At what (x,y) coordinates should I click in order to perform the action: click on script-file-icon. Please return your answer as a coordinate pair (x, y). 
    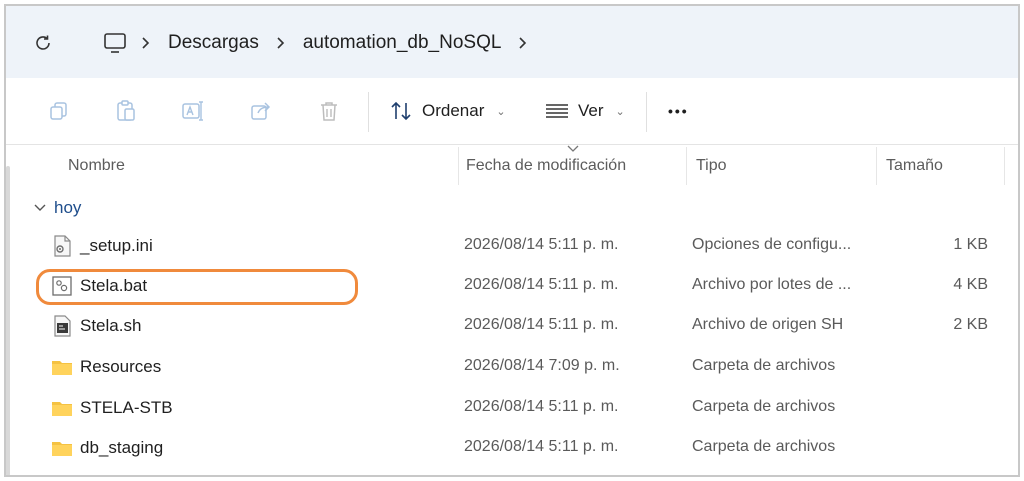
    Looking at the image, I should click on (62, 326).